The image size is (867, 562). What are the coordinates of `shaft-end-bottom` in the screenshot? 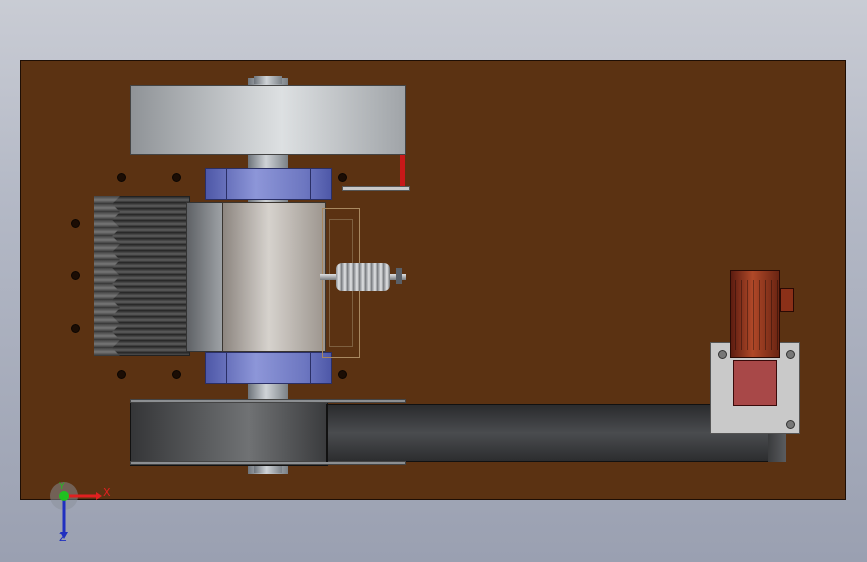 It's located at (268, 469).